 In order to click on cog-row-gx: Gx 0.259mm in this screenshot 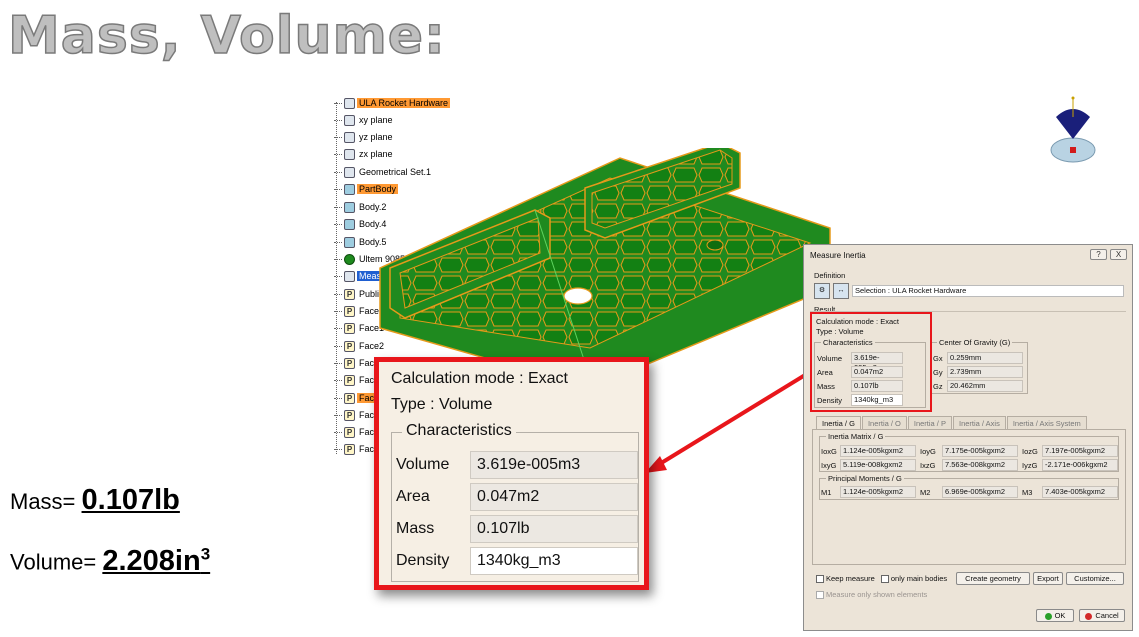, I will do `click(978, 358)`.